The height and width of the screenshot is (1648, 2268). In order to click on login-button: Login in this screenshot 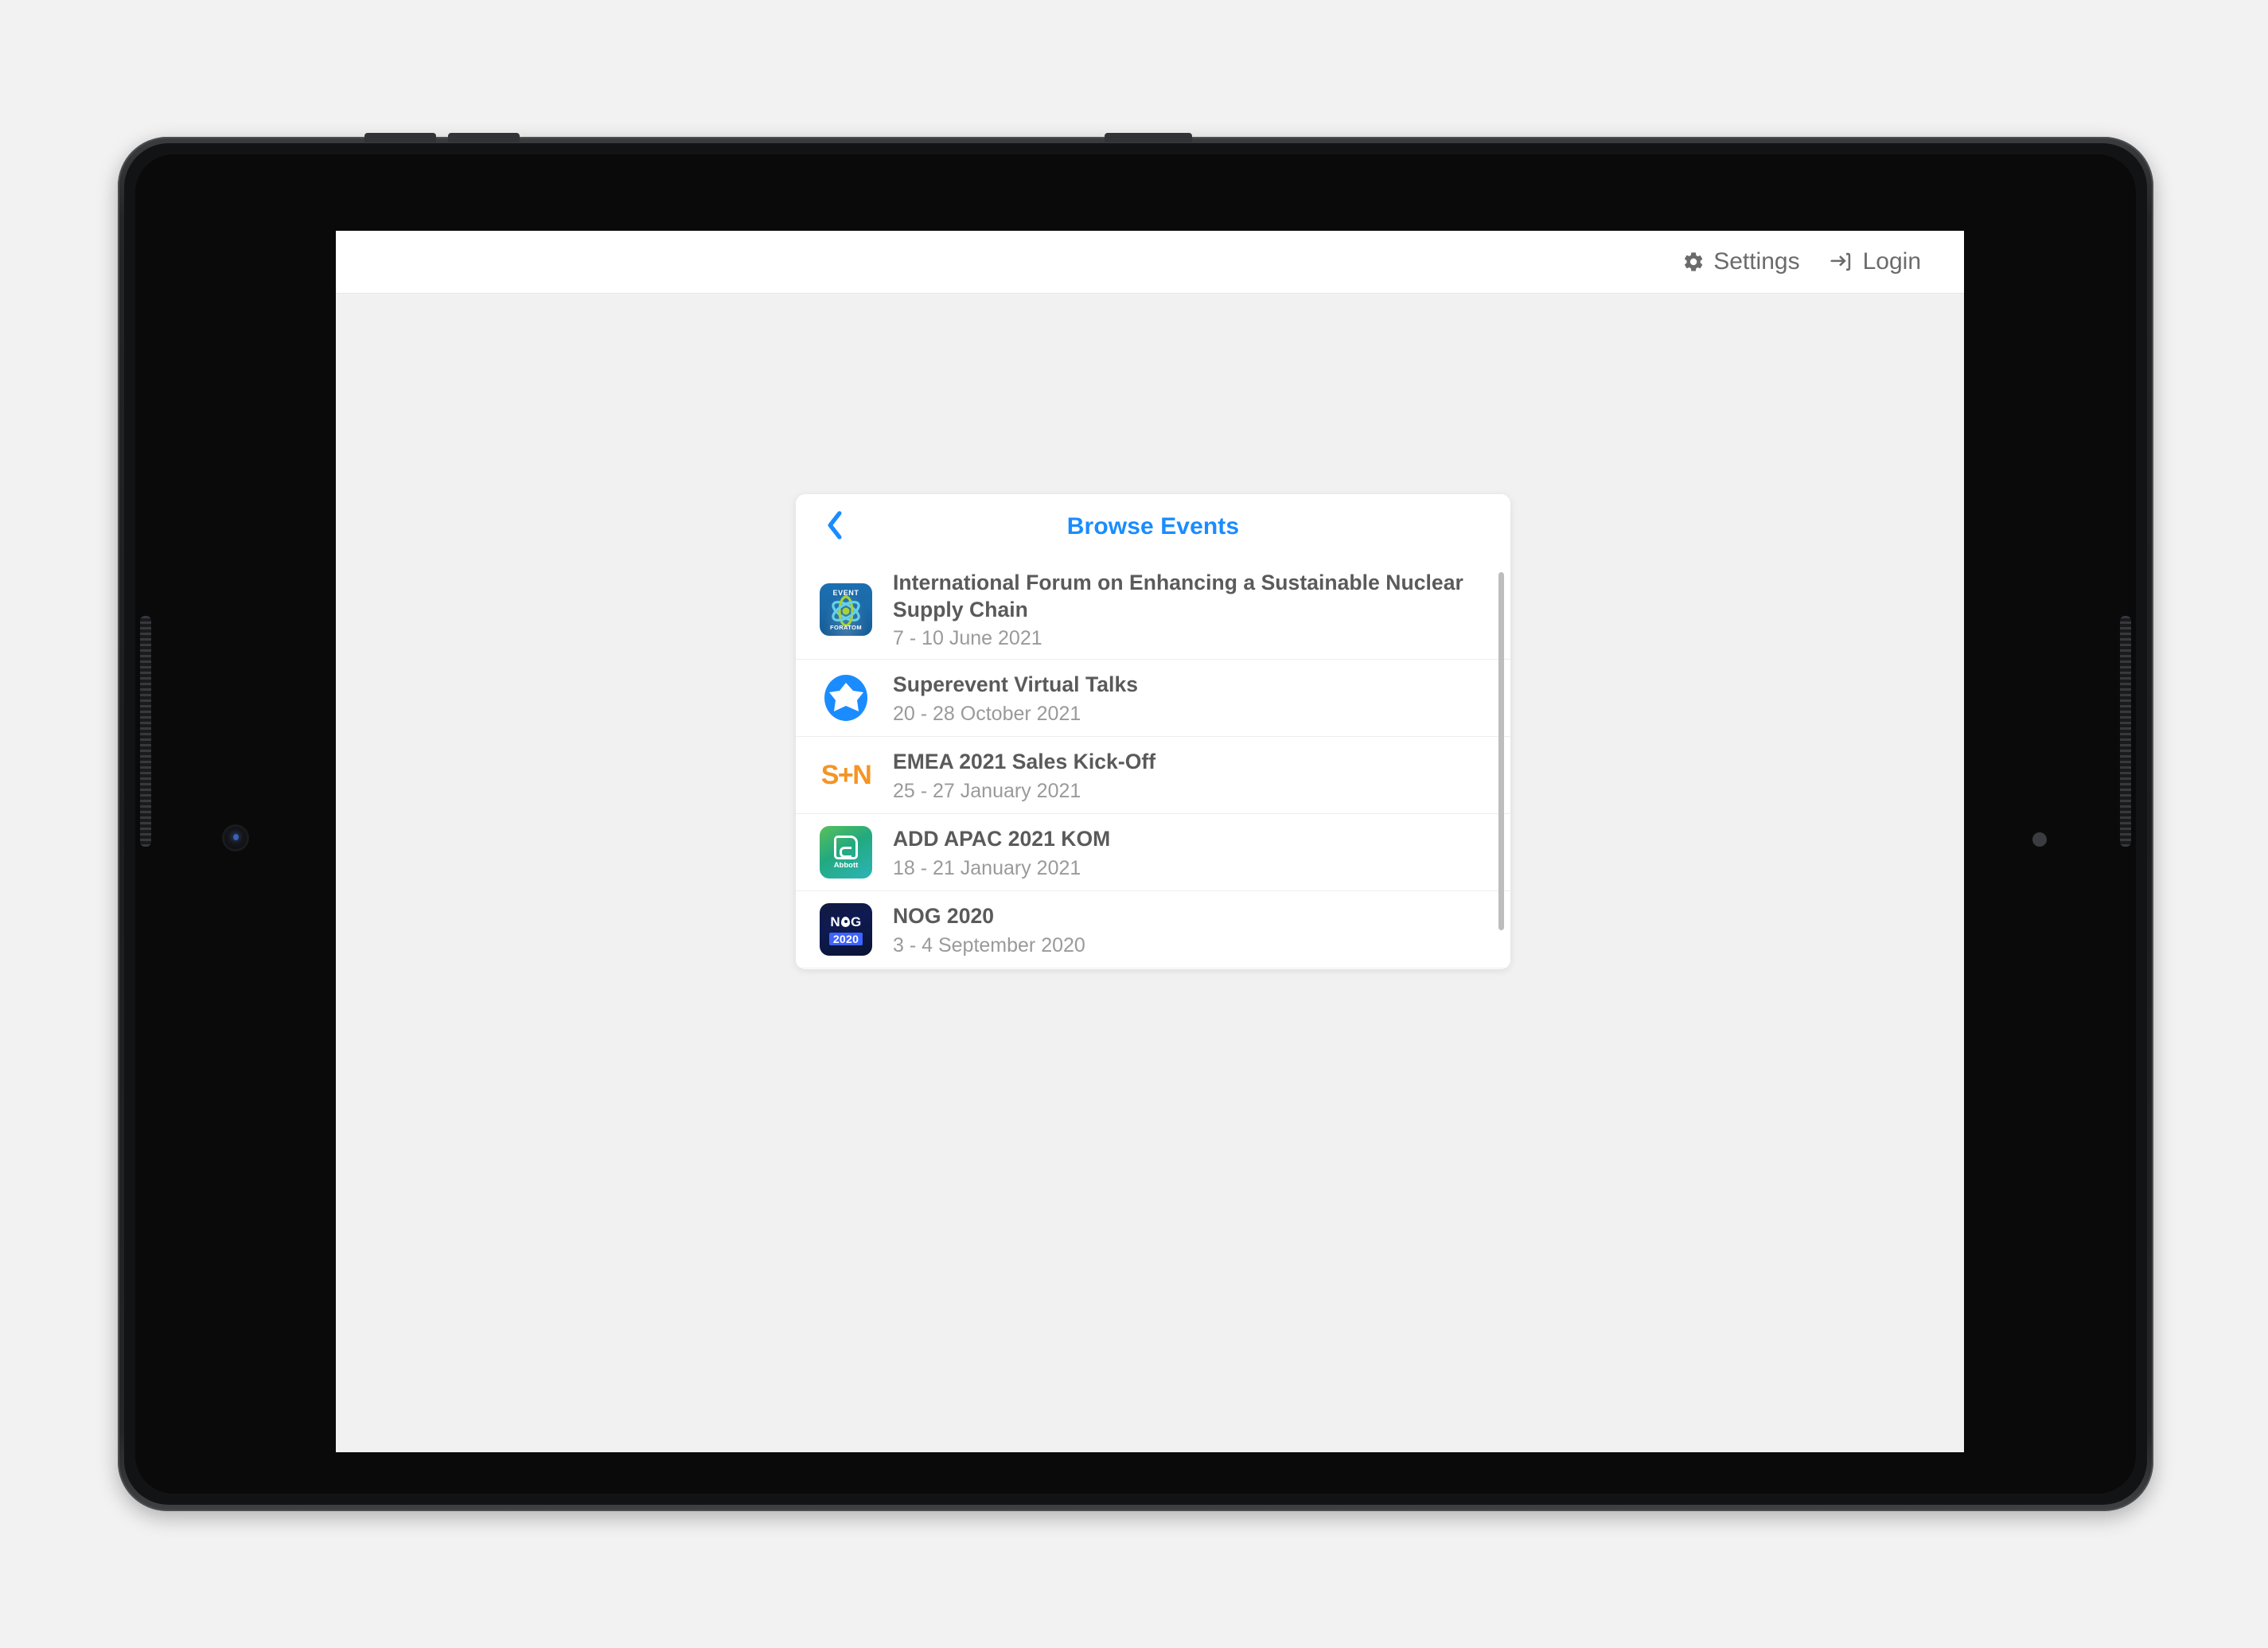, I will do `click(1875, 262)`.